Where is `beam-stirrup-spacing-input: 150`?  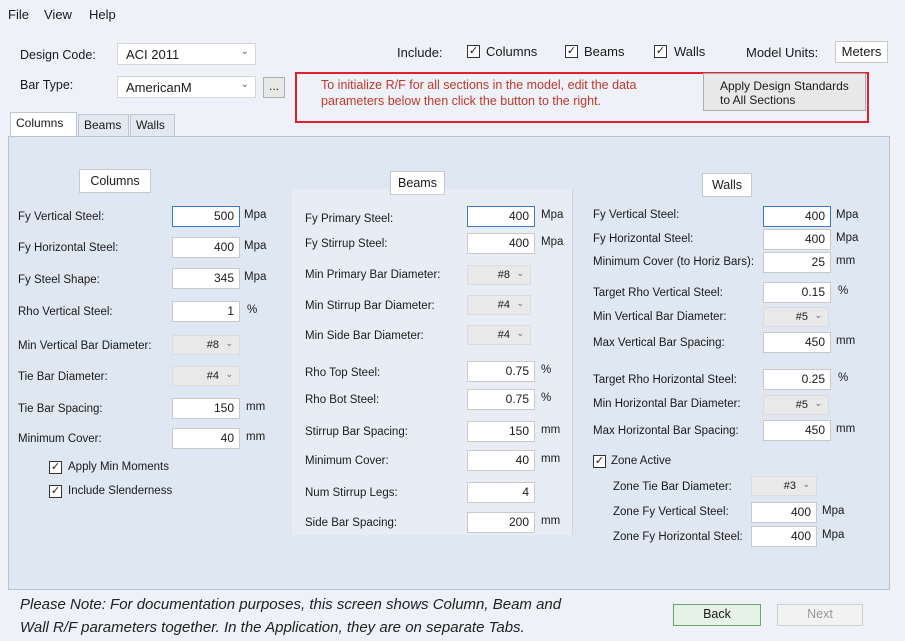 beam-stirrup-spacing-input: 150 is located at coordinates (501, 431).